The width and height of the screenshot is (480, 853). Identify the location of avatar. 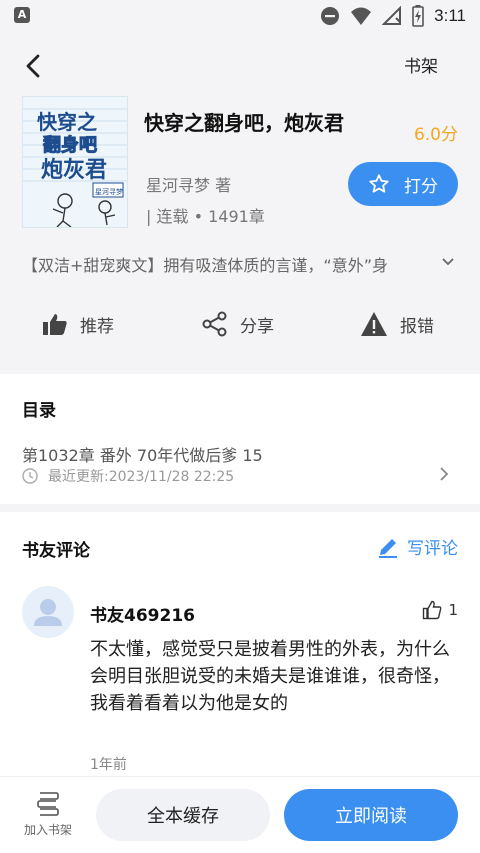
(48, 612).